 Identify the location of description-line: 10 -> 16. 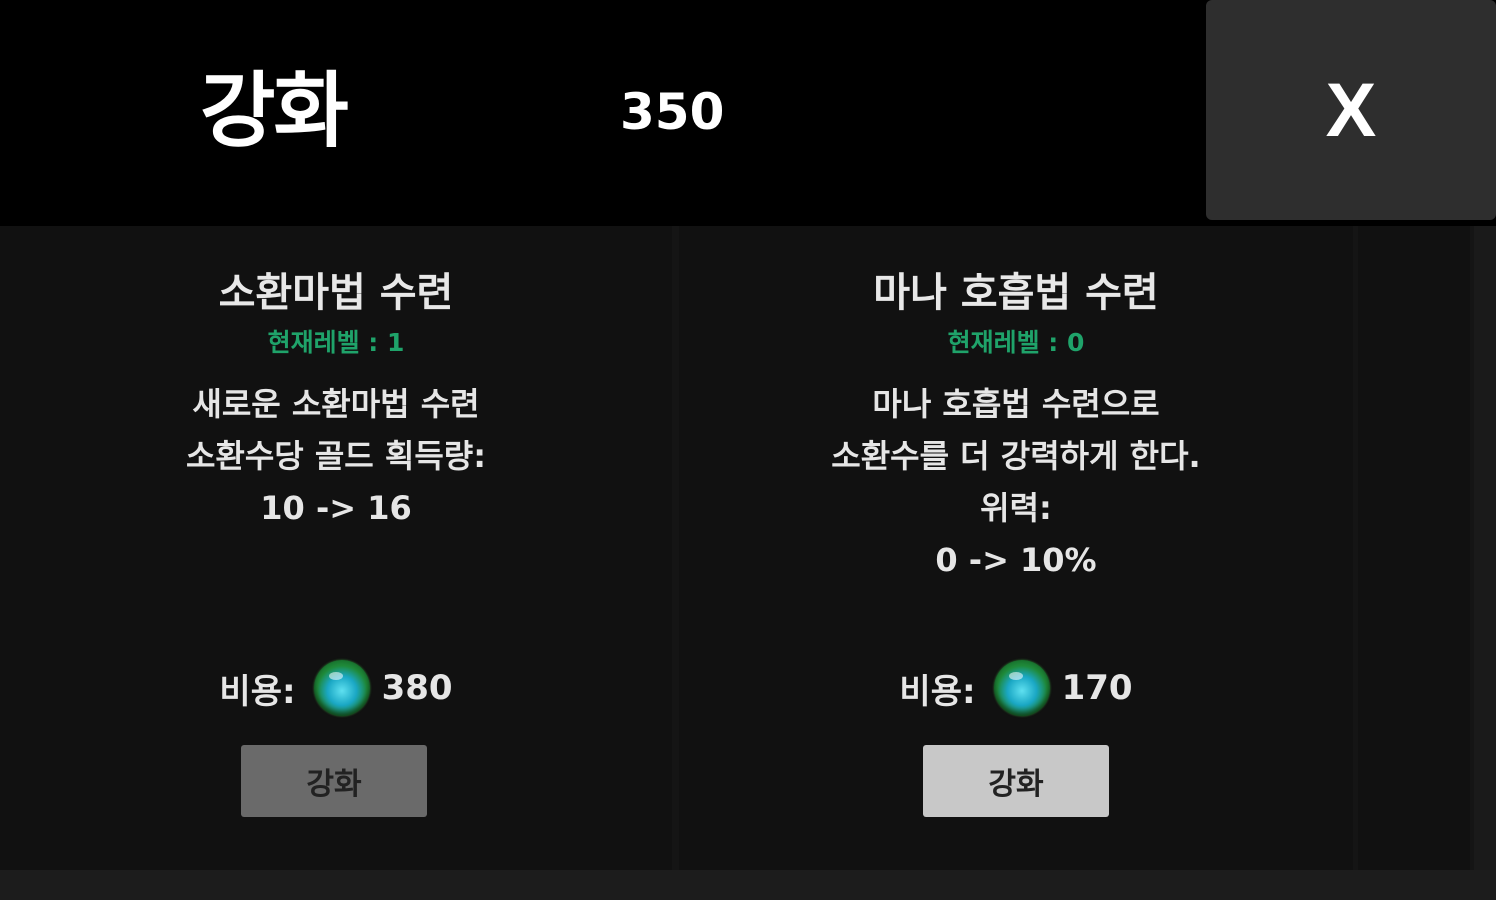
(336, 508).